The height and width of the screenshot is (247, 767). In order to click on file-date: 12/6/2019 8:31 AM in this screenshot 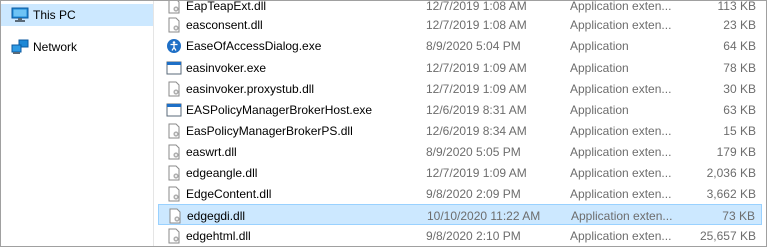, I will do `click(476, 110)`.